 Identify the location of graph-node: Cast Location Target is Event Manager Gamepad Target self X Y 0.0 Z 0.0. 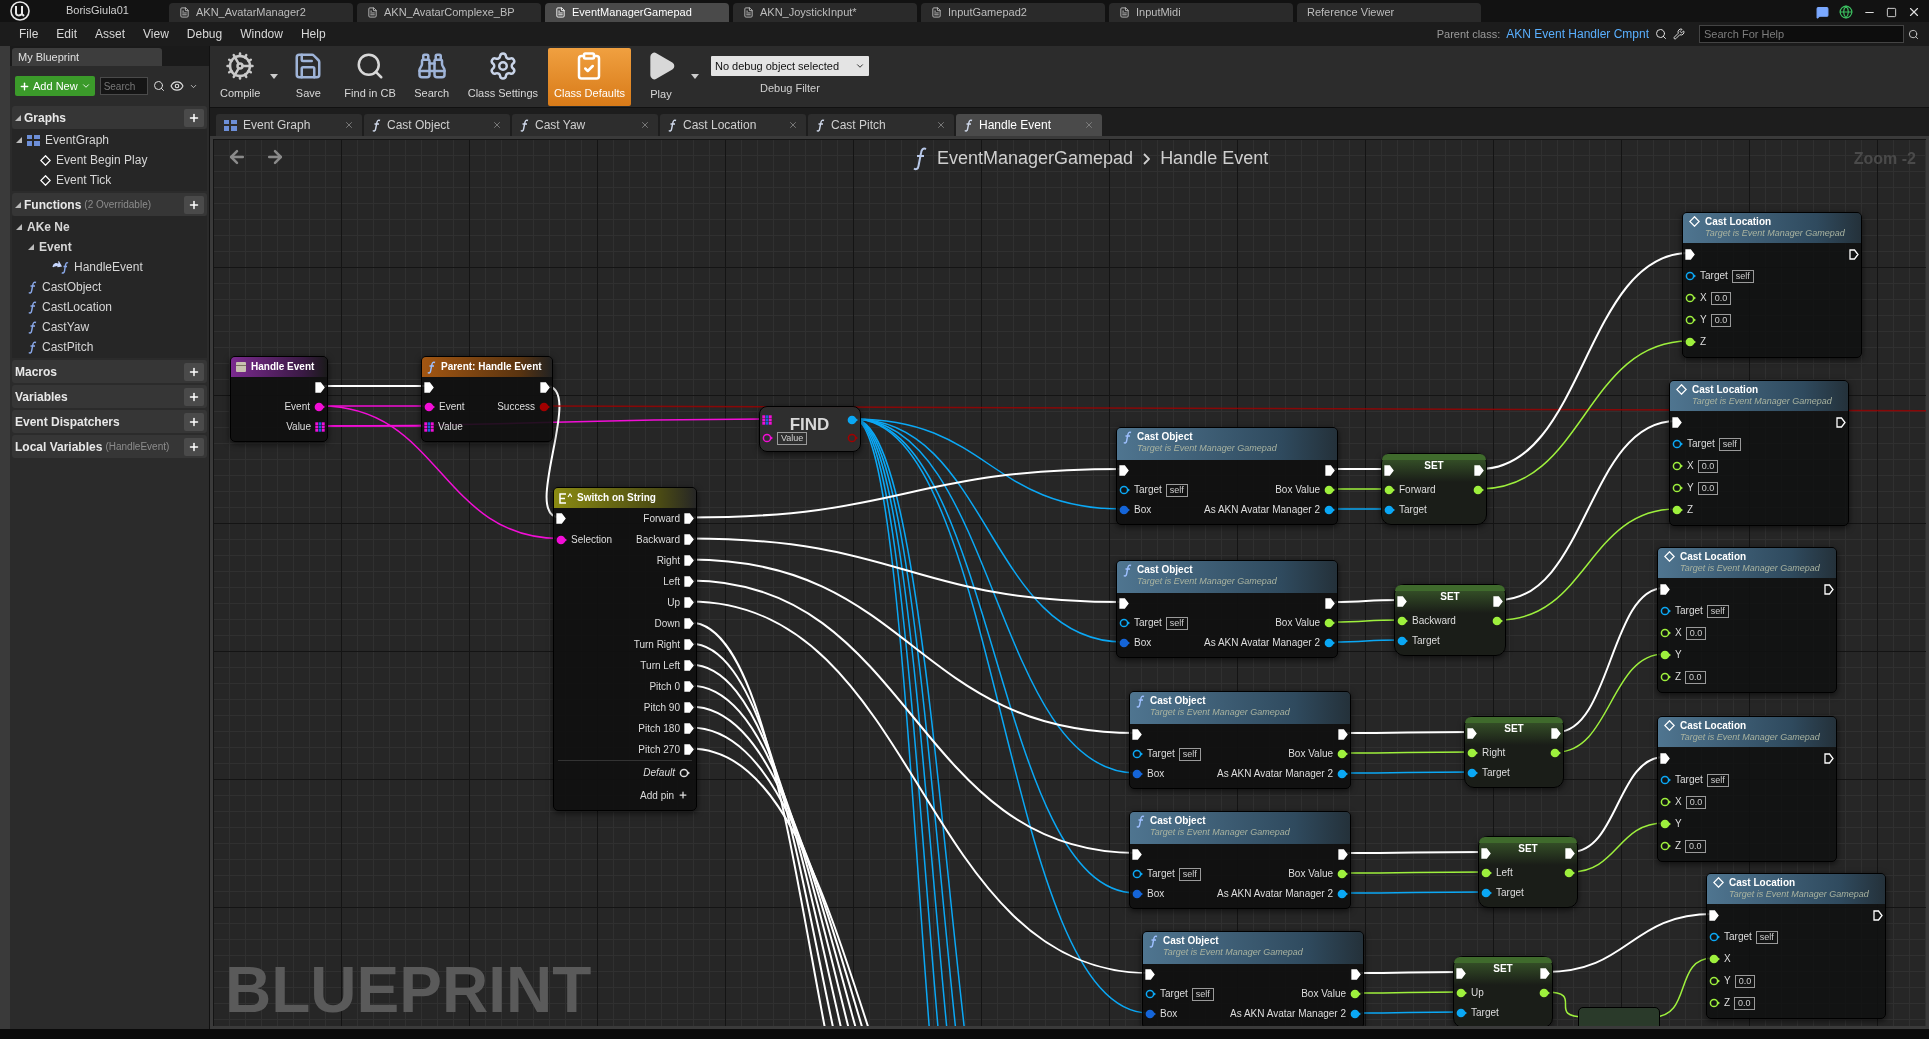
(1796, 946).